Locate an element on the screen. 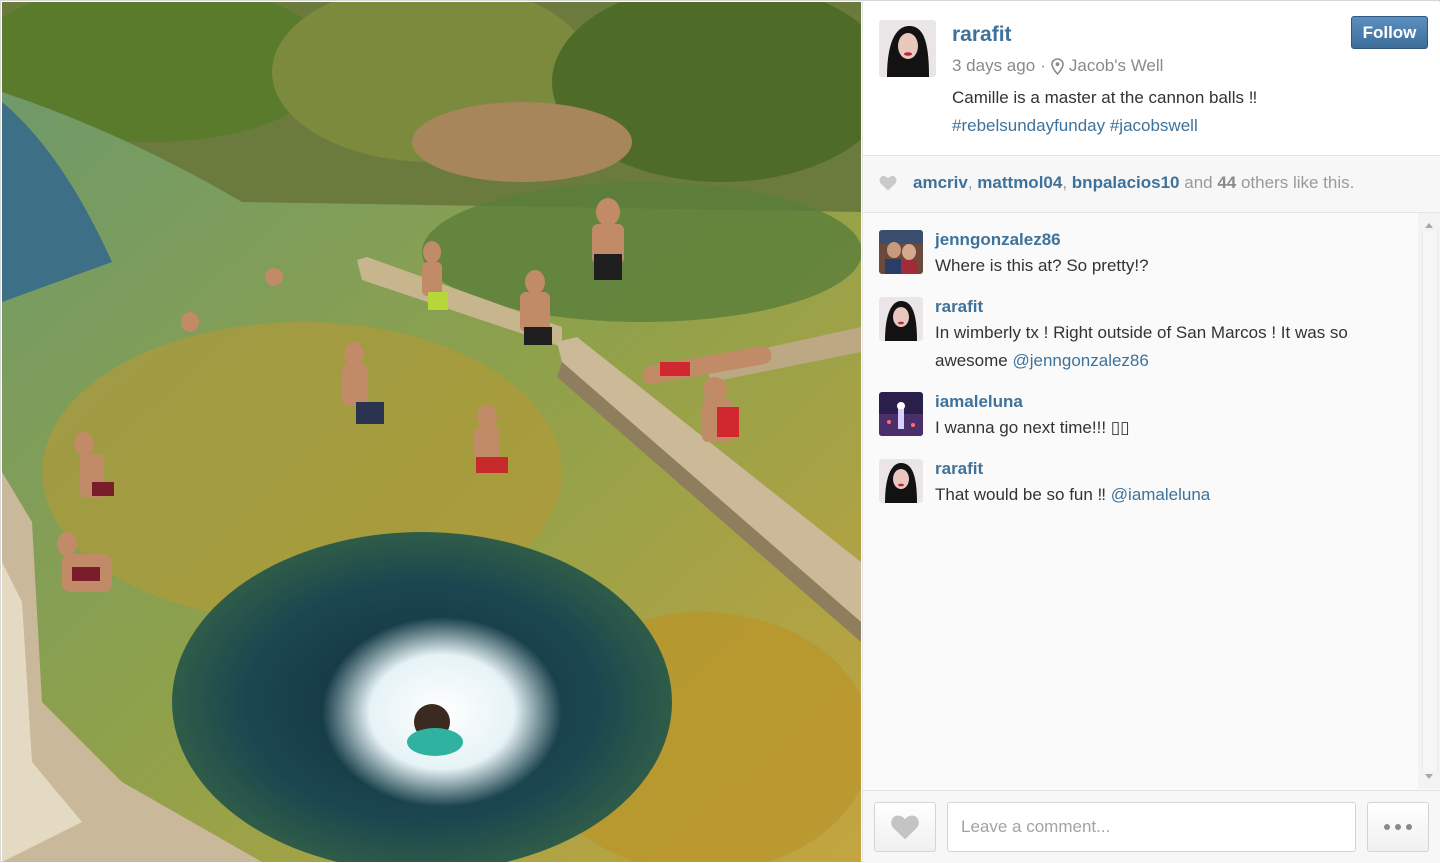  post-location: Jacob's Well is located at coordinates (1116, 66).